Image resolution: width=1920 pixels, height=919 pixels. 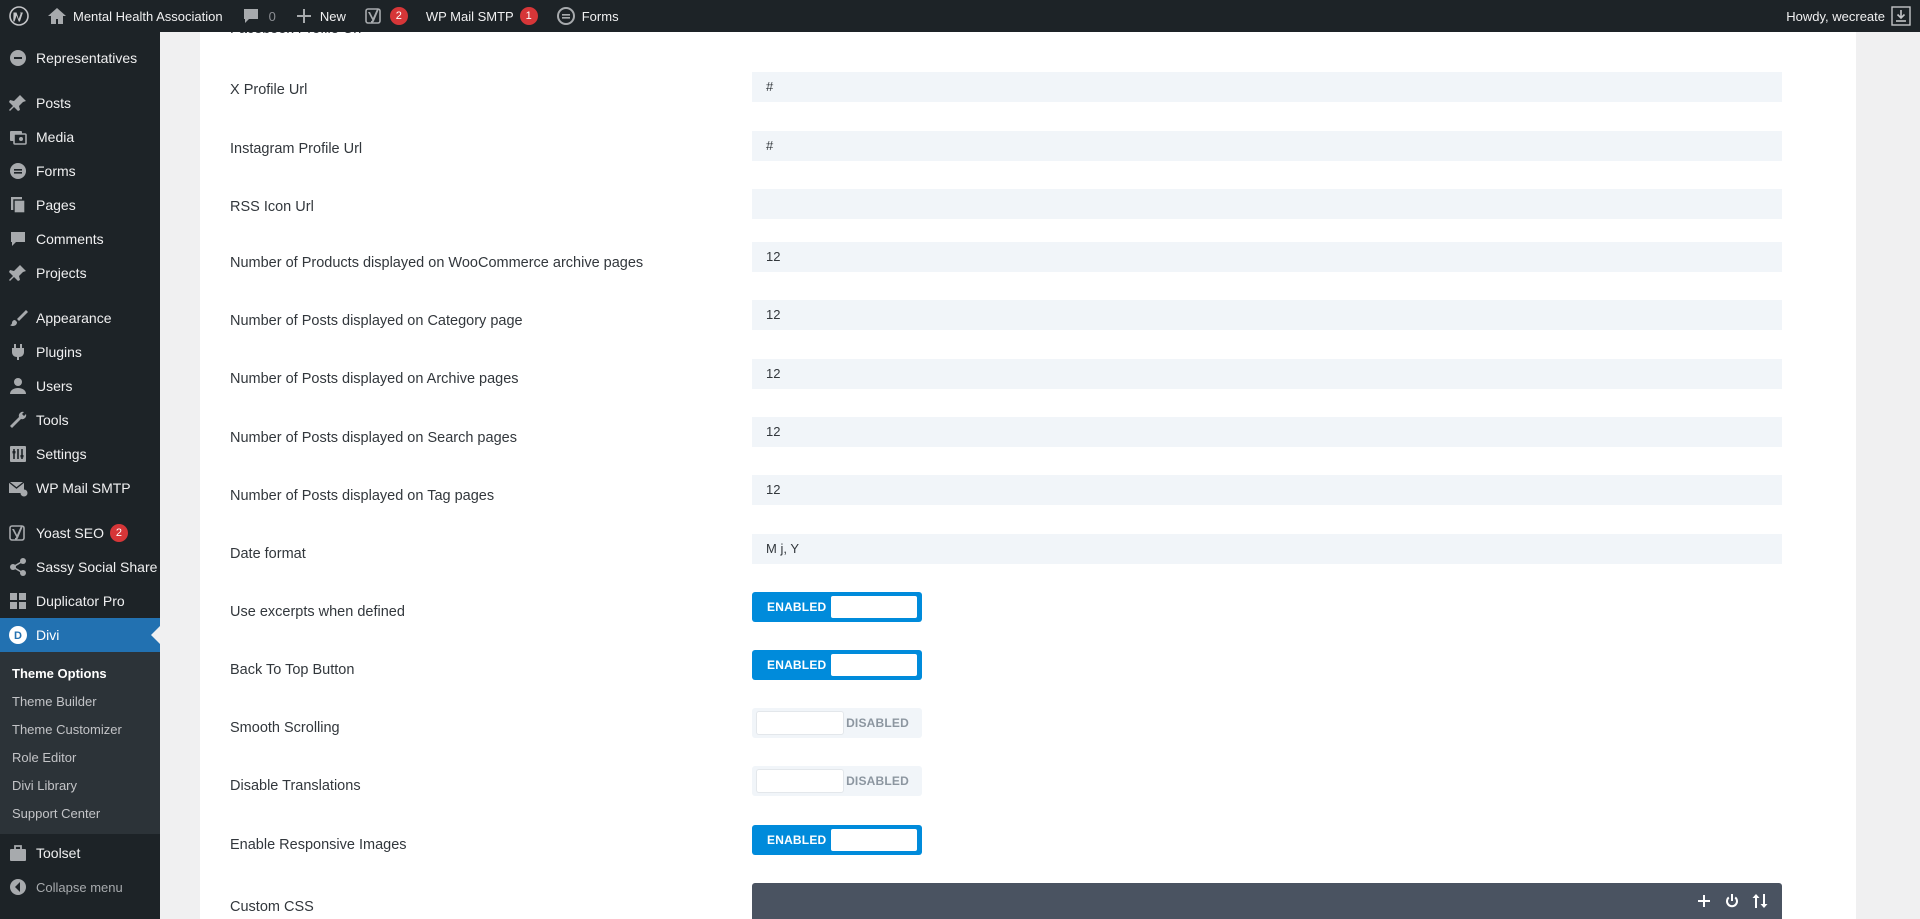 I want to click on submenu-theme-customizer: Theme Customizer, so click(x=80, y=729).